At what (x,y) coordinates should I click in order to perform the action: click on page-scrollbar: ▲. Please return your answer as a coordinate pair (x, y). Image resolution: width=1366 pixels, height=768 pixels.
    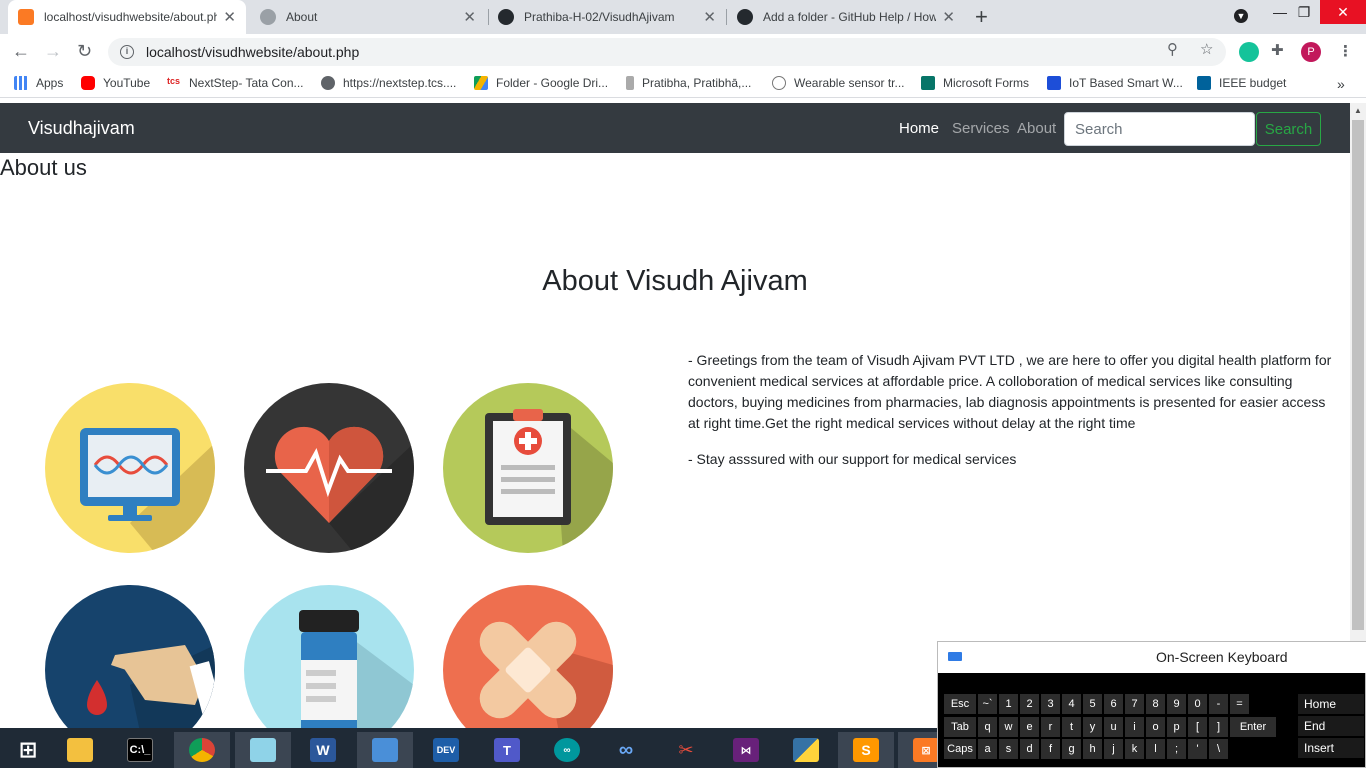
    Looking at the image, I should click on (1358, 415).